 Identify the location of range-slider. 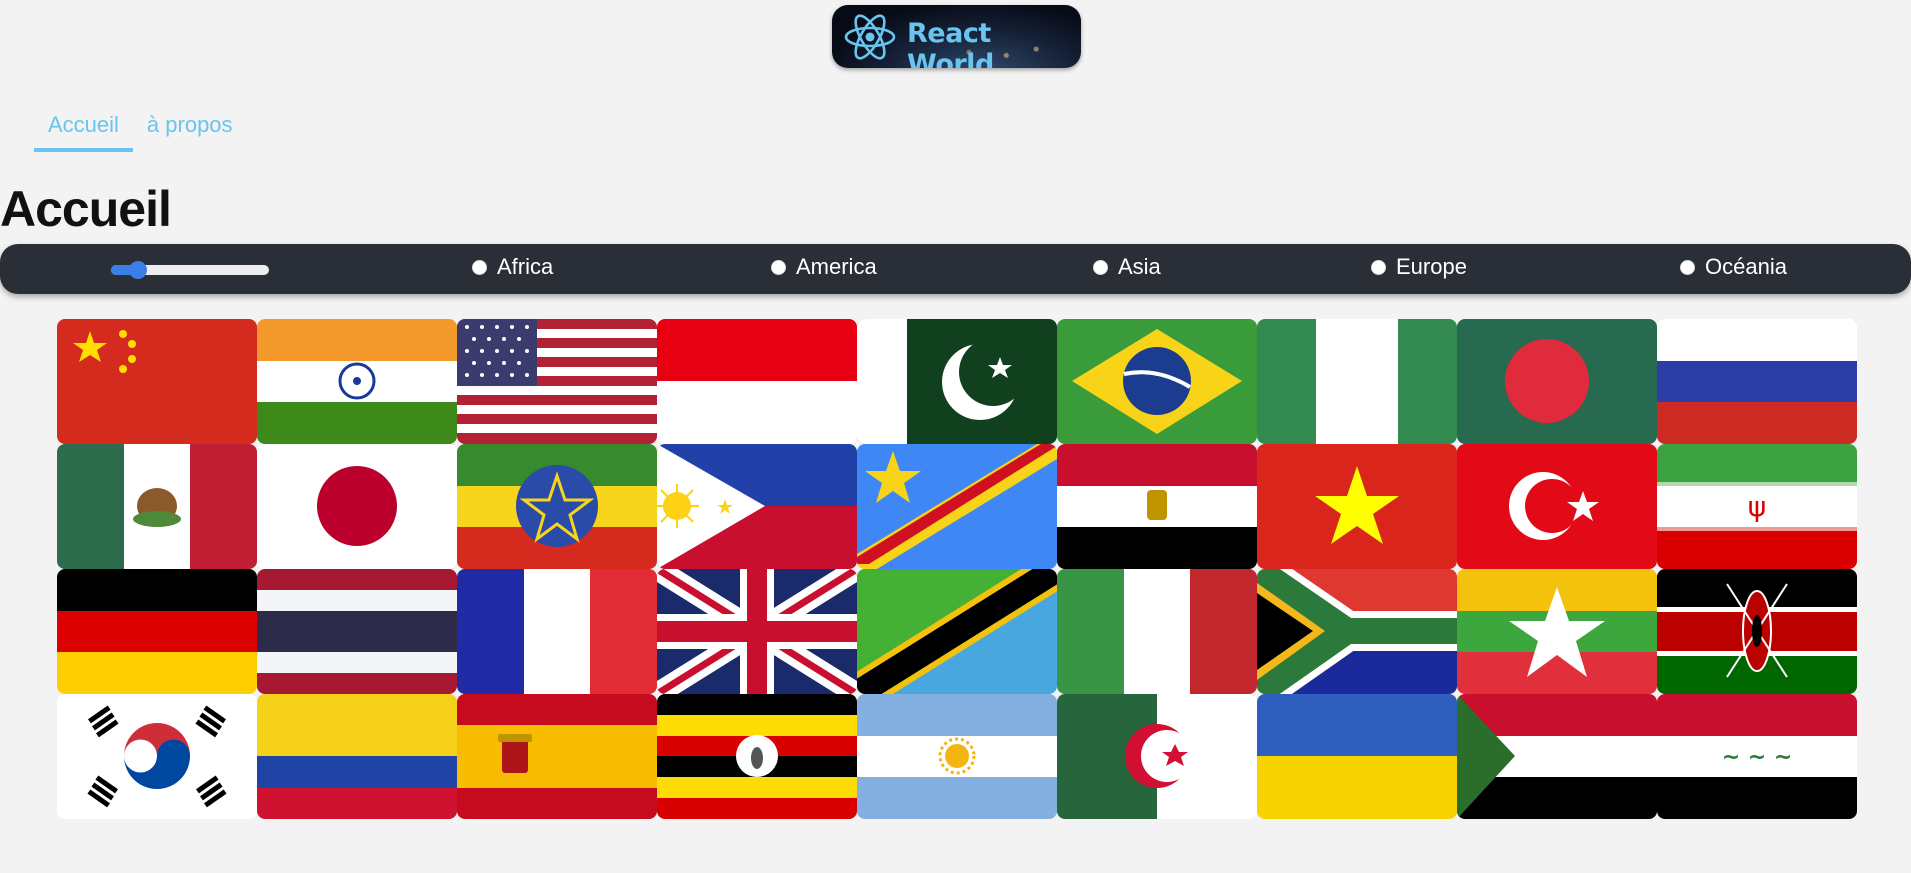
(190, 270).